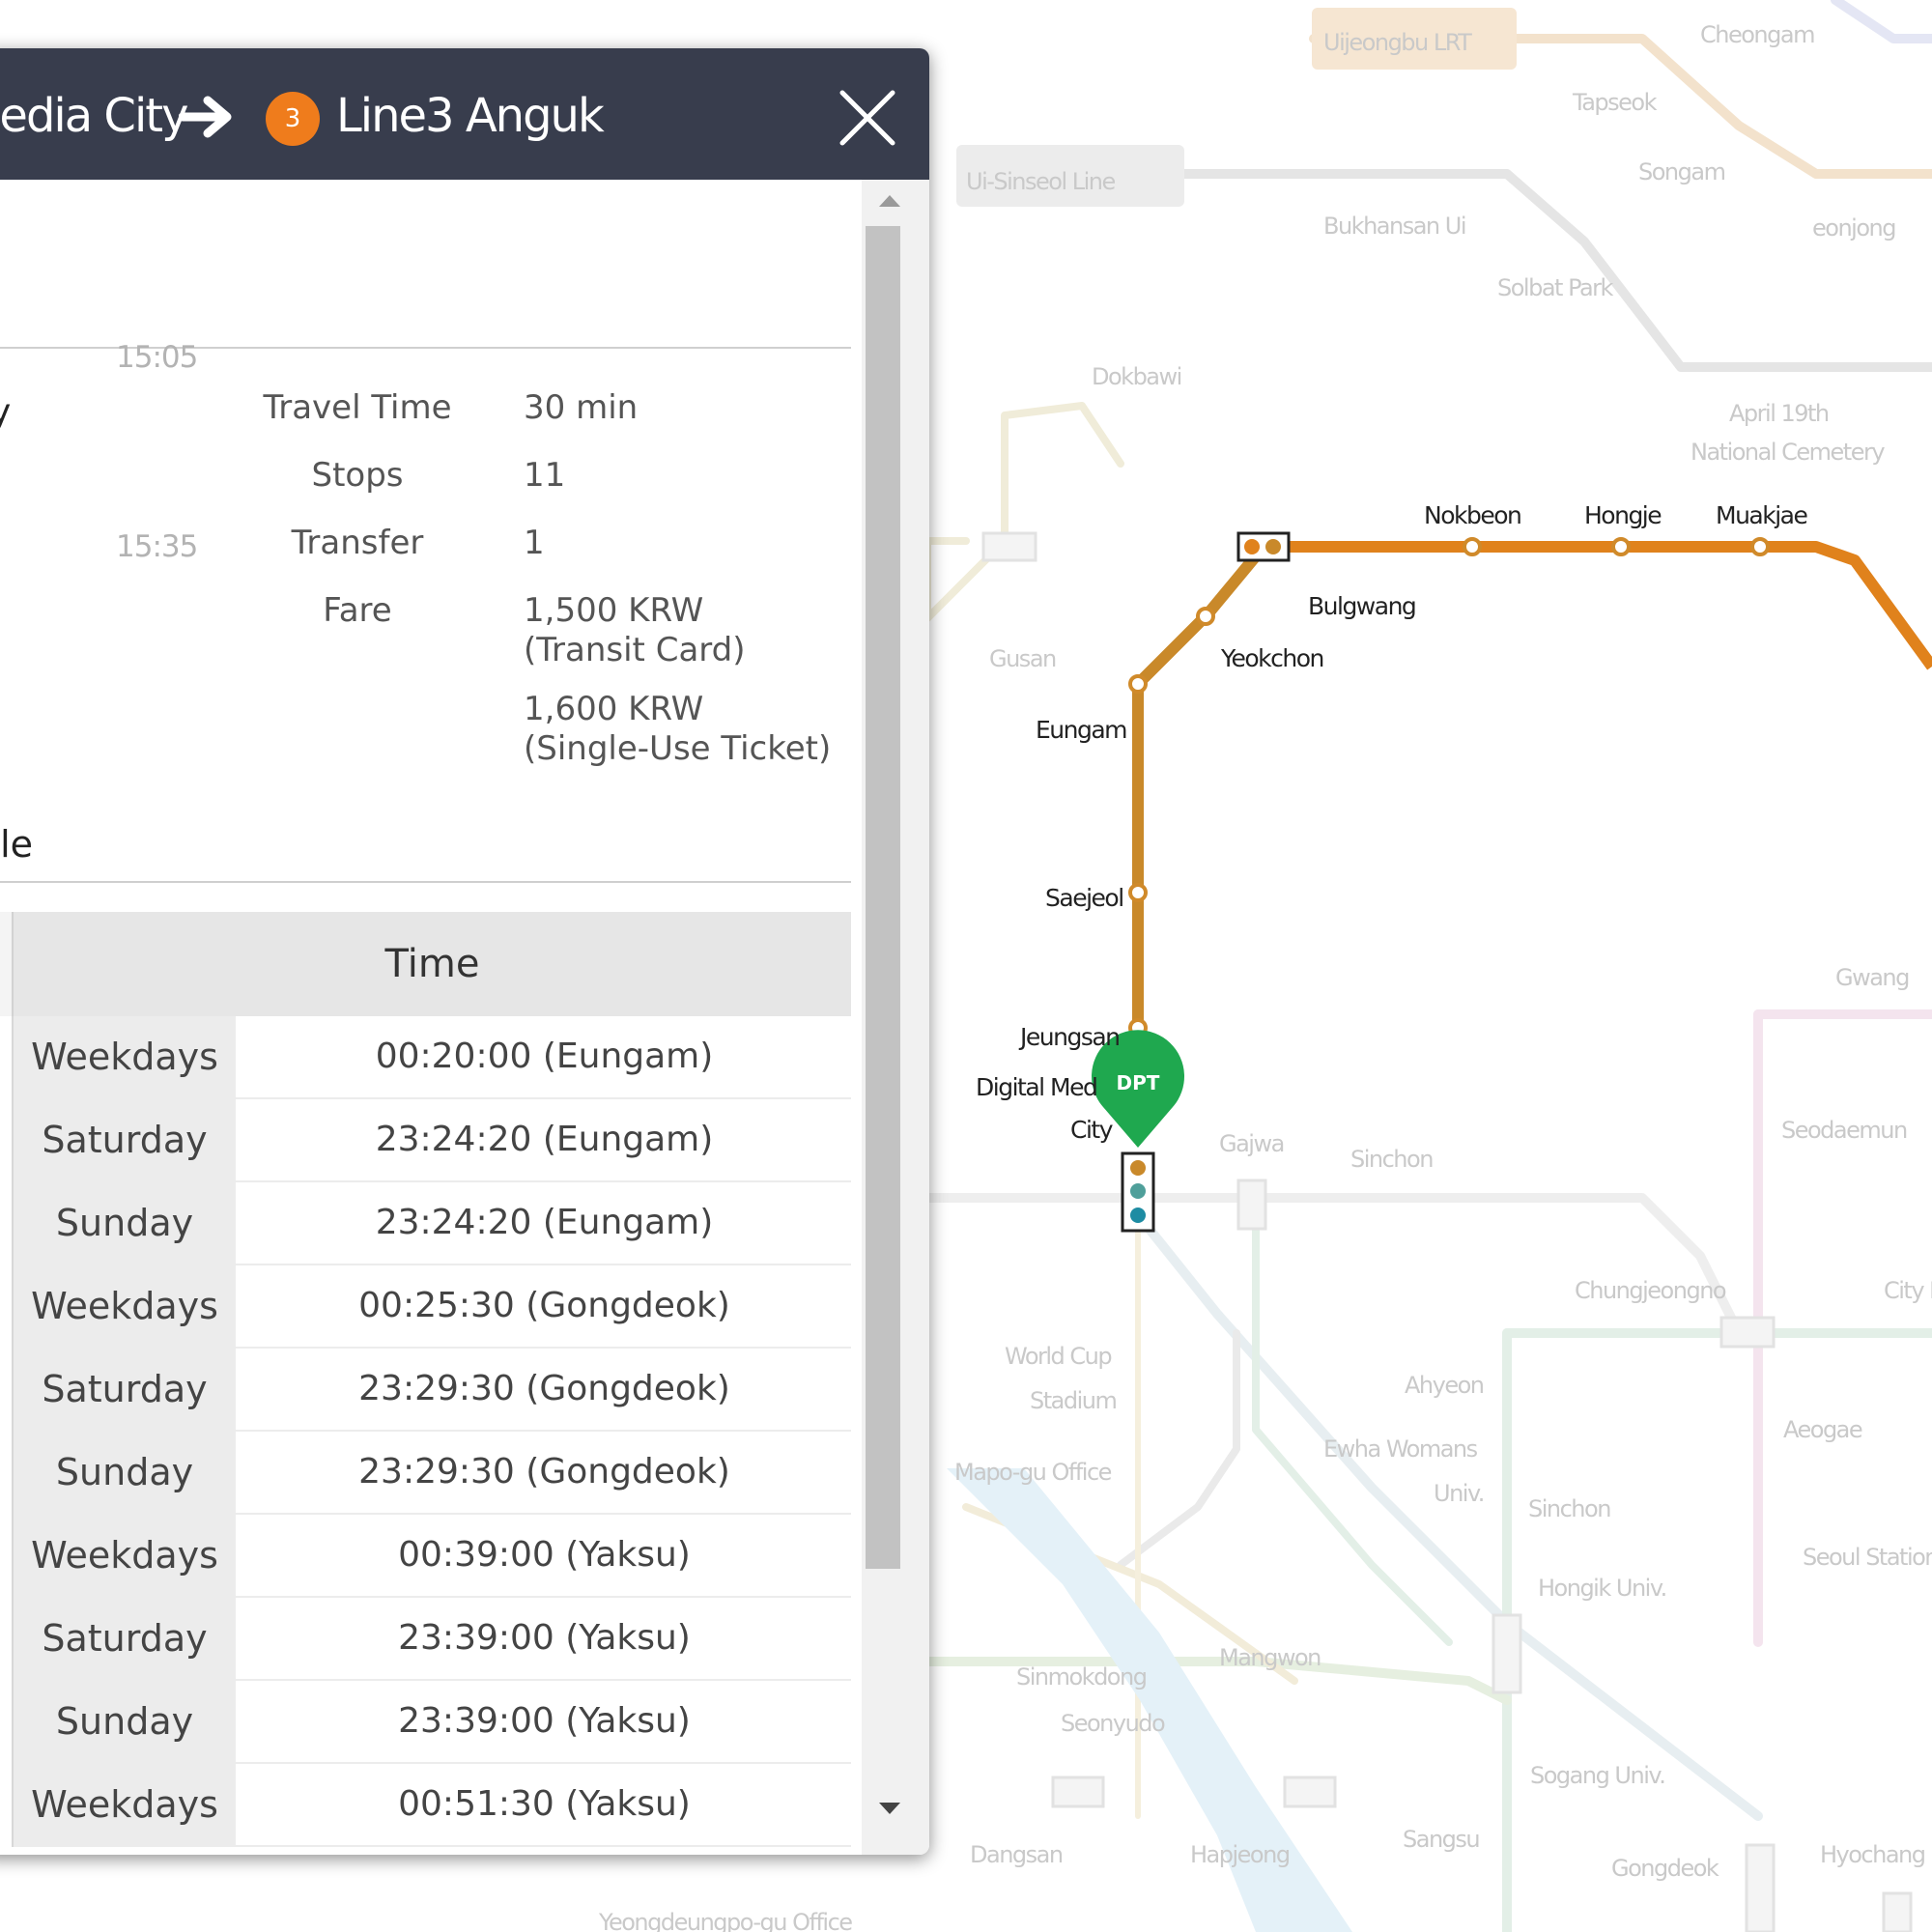 This screenshot has height=1932, width=1932. I want to click on svg-text: Songam, so click(1681, 171).